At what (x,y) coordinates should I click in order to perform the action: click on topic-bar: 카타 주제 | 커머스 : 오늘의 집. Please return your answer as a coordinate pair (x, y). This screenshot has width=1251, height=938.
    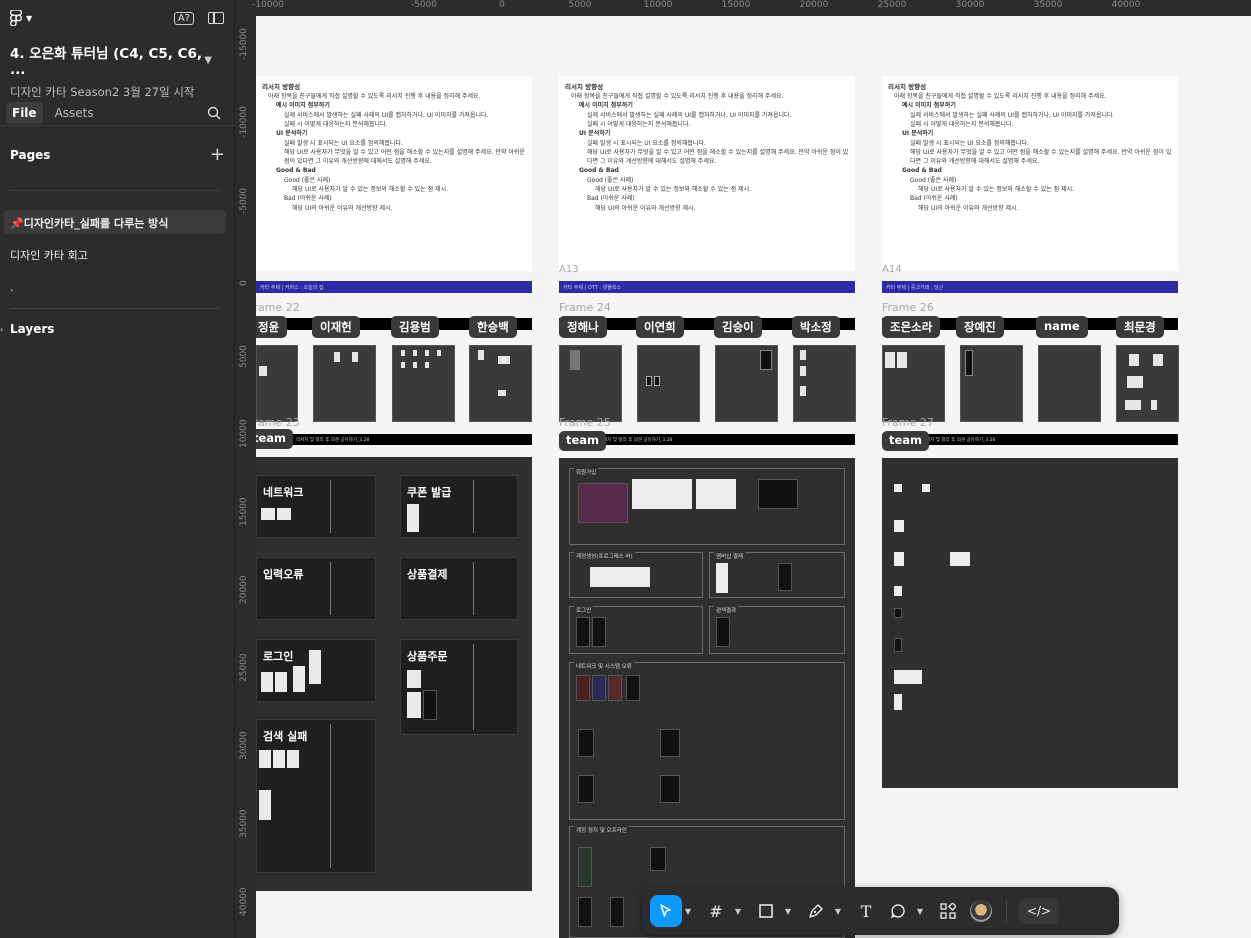
    Looking at the image, I should click on (394, 287).